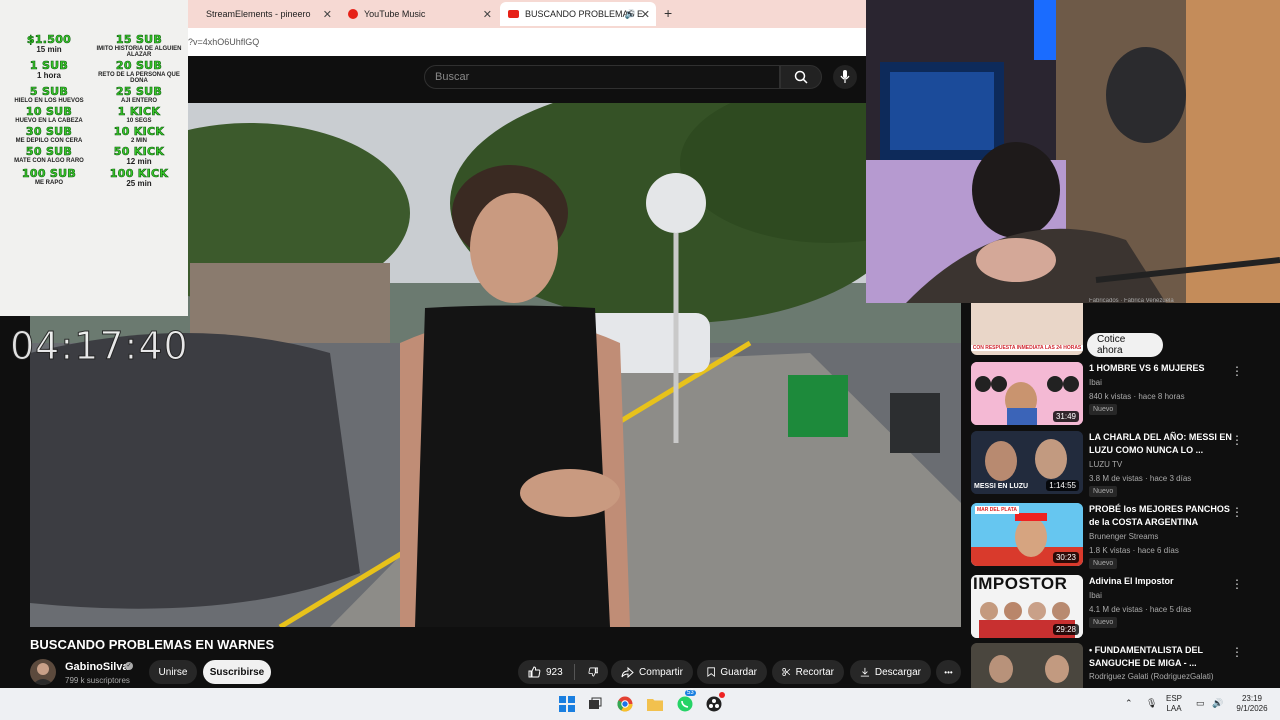 This screenshot has width=1280, height=720. What do you see at coordinates (1252, 698) in the screenshot?
I see `clock-time: 23:19` at bounding box center [1252, 698].